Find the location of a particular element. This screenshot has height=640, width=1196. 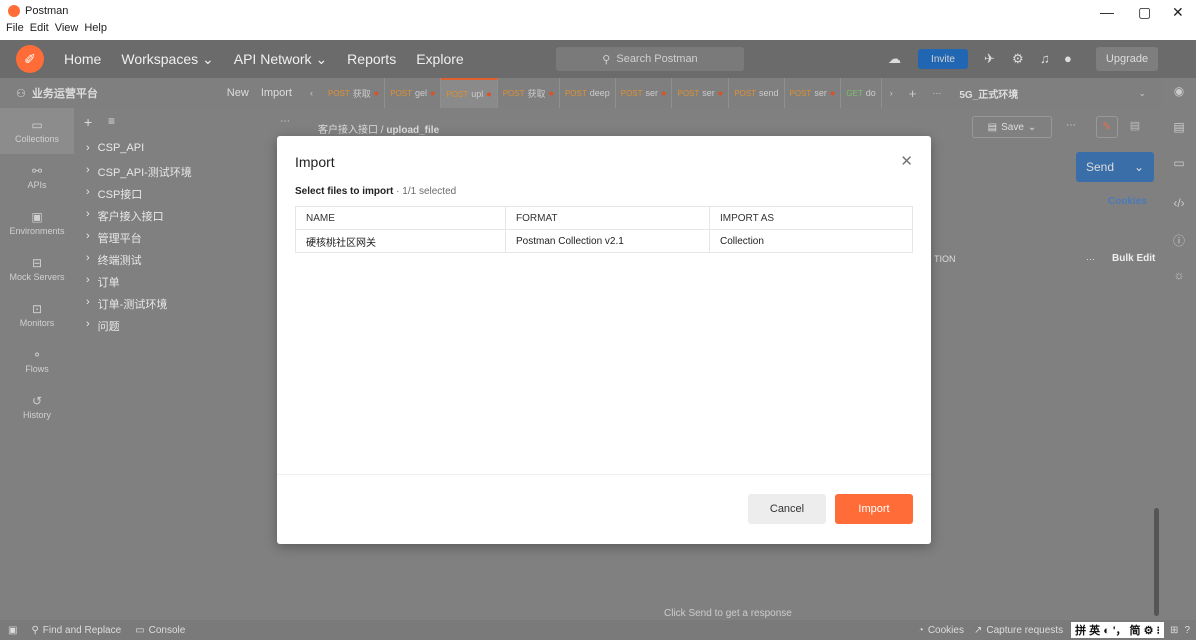

bulk-edit-button: Bulk Edit is located at coordinates (1133, 258).